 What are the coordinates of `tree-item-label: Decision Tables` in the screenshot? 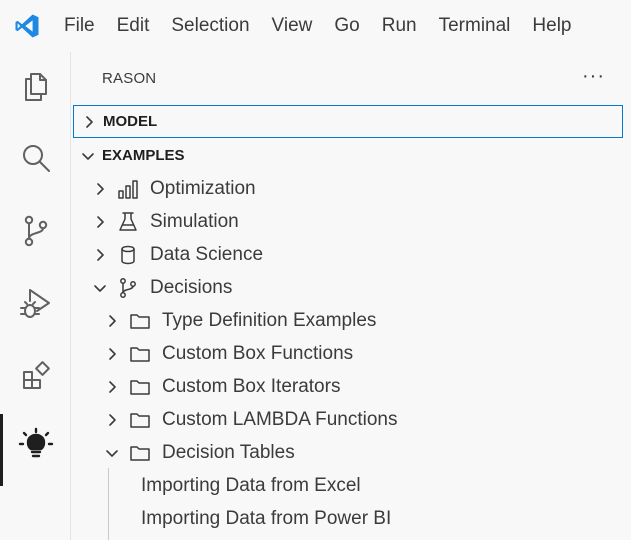 It's located at (228, 452).